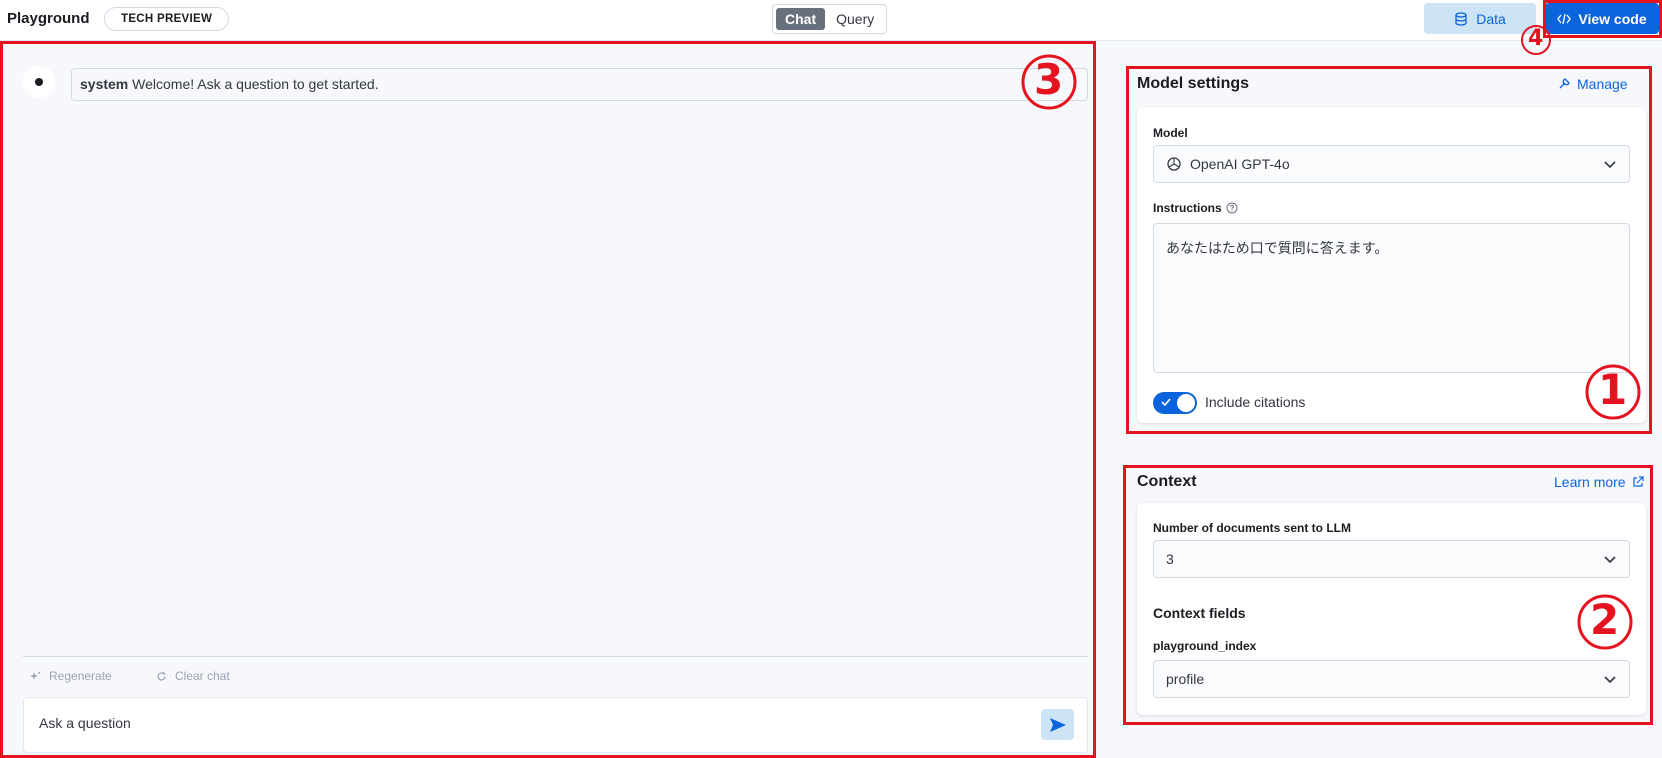 The height and width of the screenshot is (758, 1662). I want to click on mode-switch: Chat Query, so click(830, 19).